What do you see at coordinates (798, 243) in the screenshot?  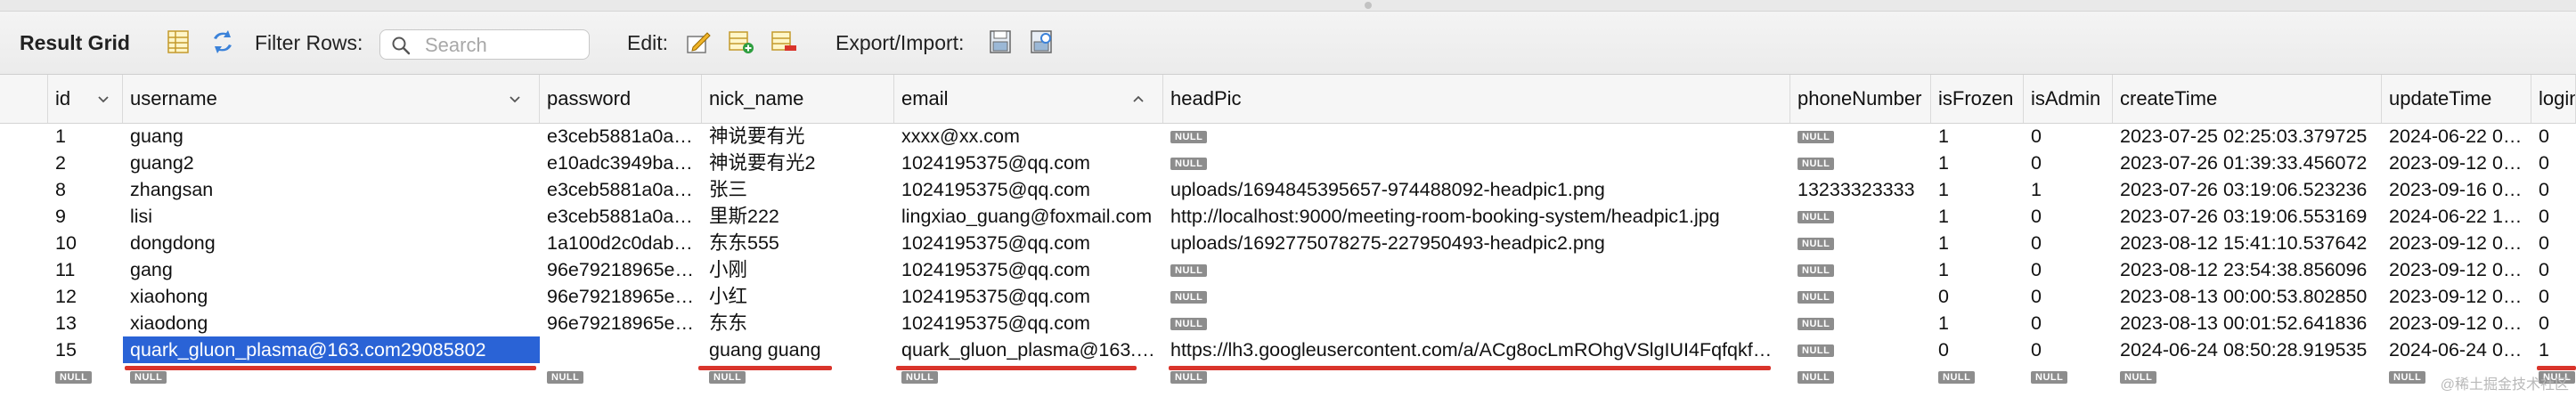 I see `cell-nick-name: 东东555` at bounding box center [798, 243].